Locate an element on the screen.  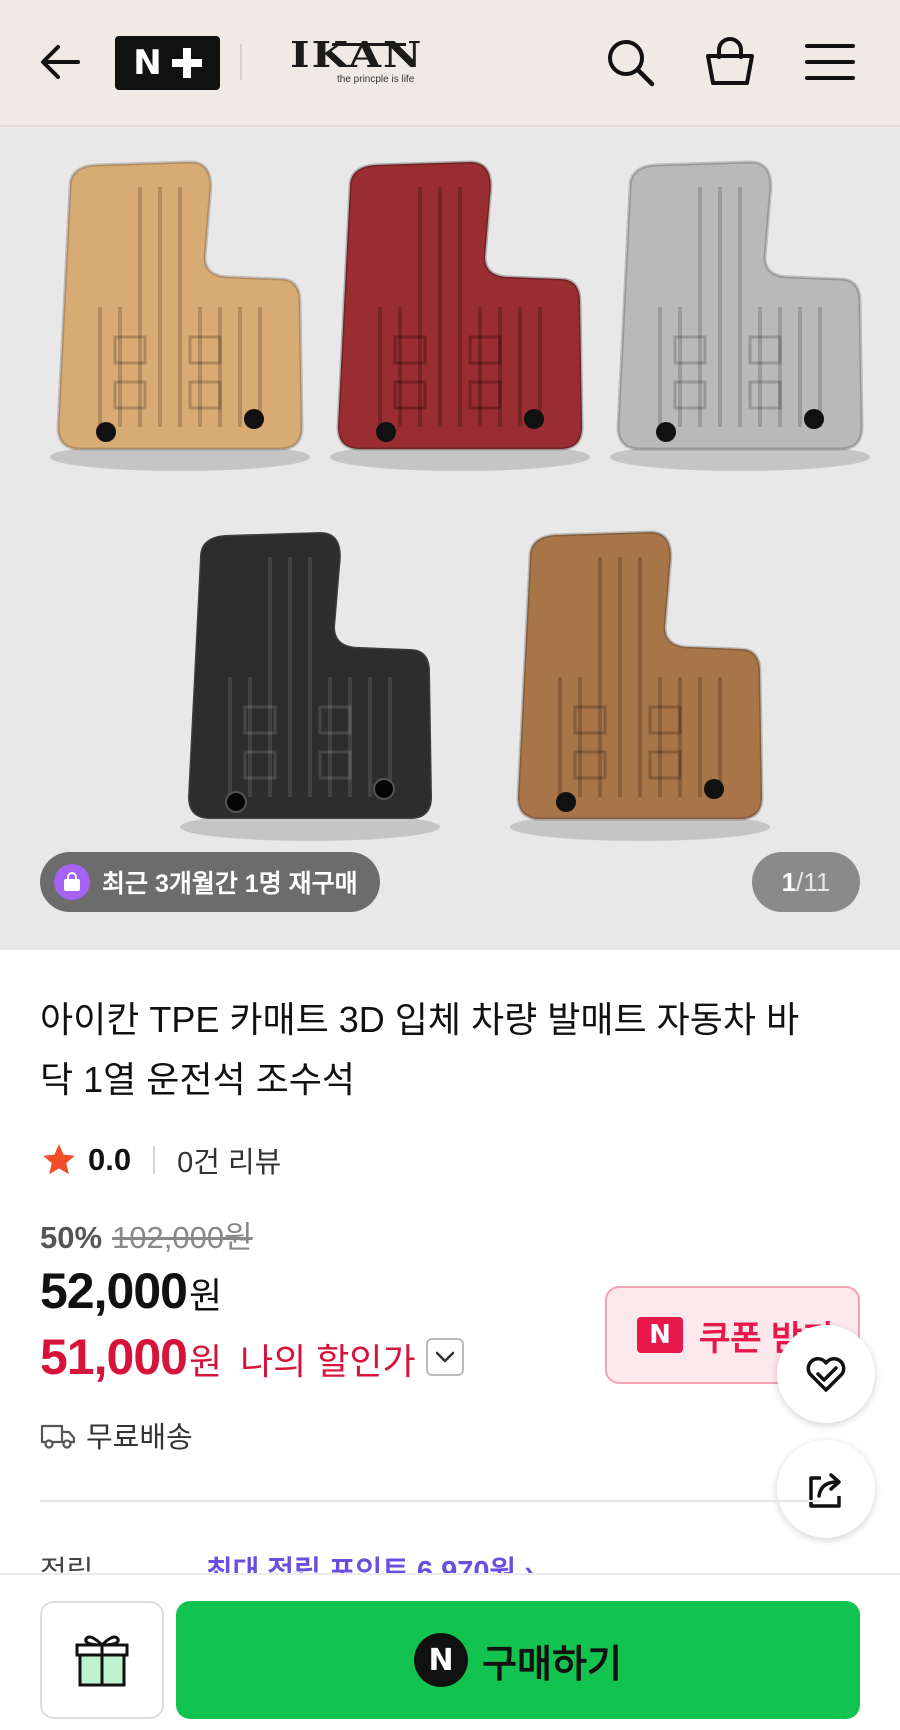
back-arrow-icon is located at coordinates (60, 62).